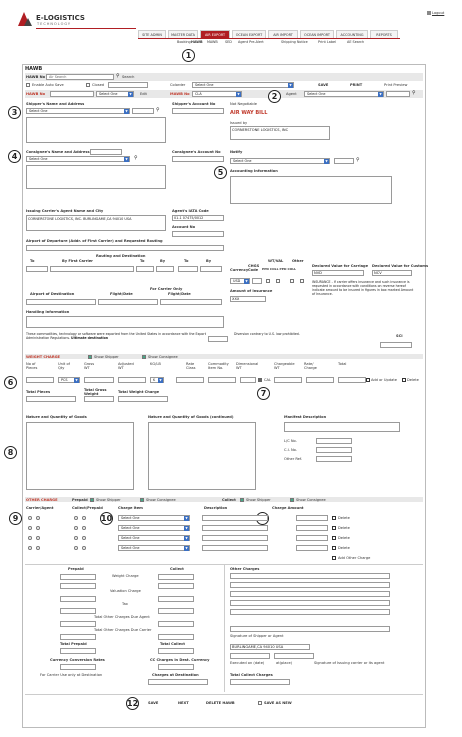 This screenshot has width=462, height=737. I want to click on closed-date-input, so click(128, 85).